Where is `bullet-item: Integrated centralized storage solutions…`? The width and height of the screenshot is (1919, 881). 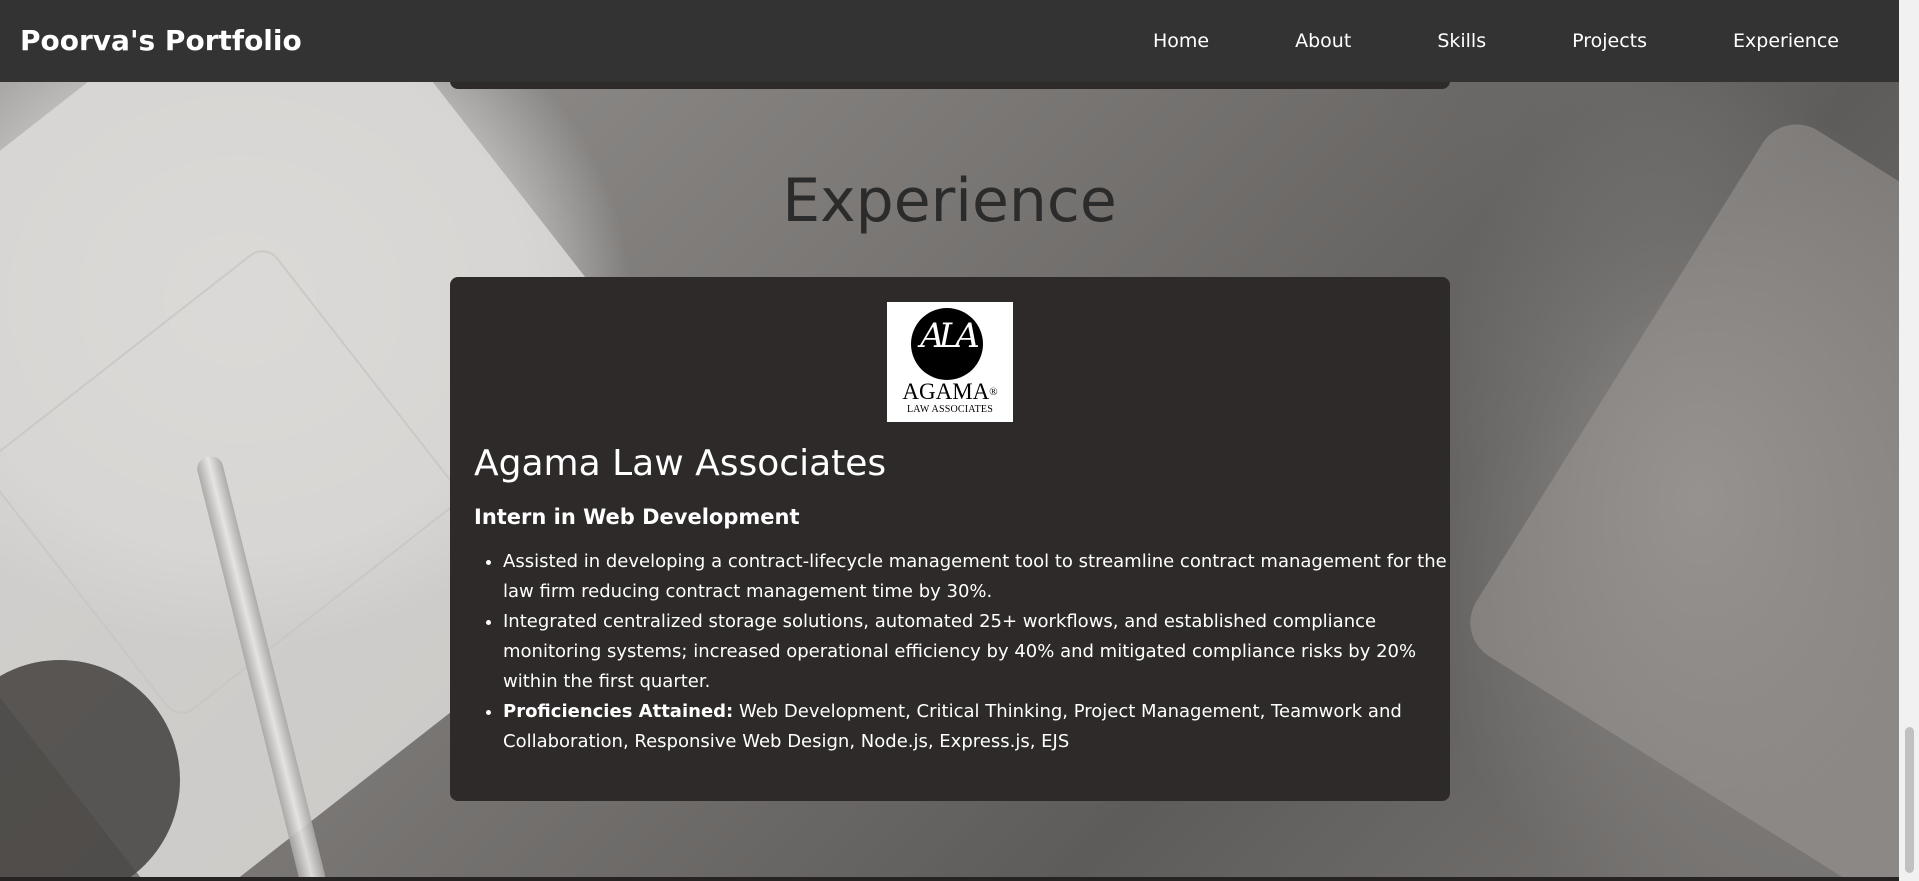
bullet-item: Integrated centralized storage solutions… is located at coordinates (981, 652).